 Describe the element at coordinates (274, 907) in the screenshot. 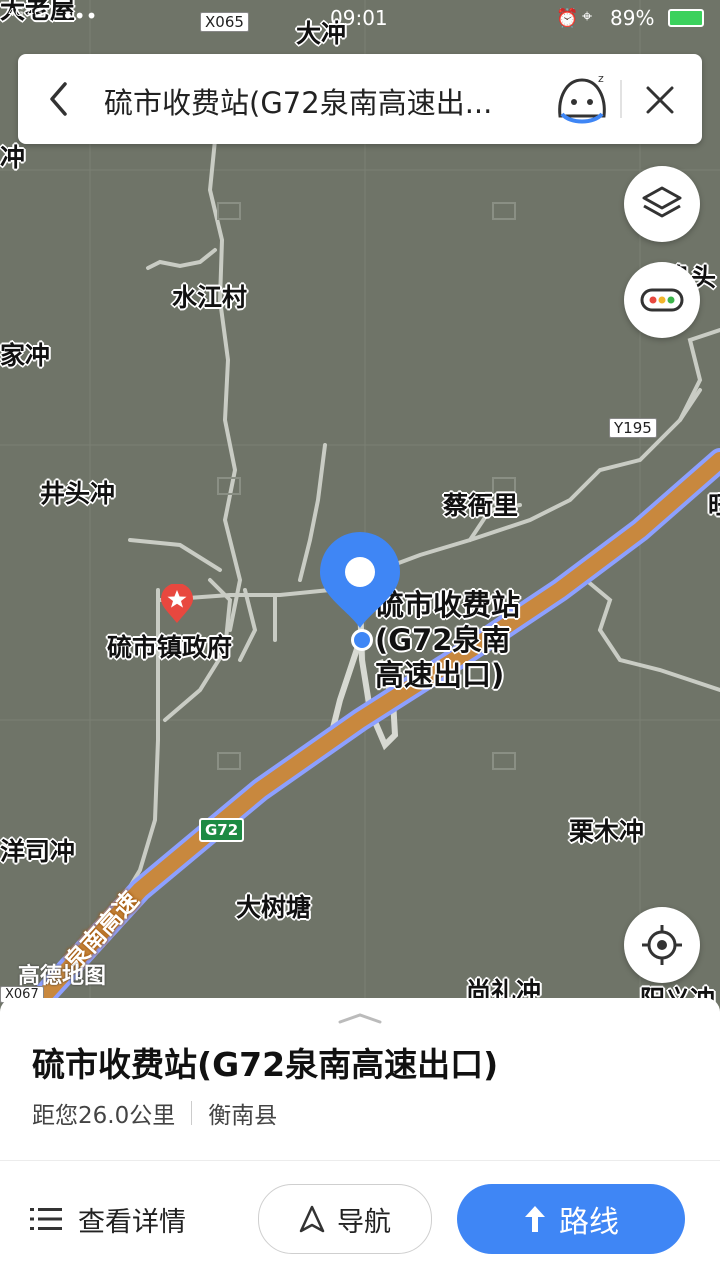

I see `place-label-dashutang: 大树塘` at that location.